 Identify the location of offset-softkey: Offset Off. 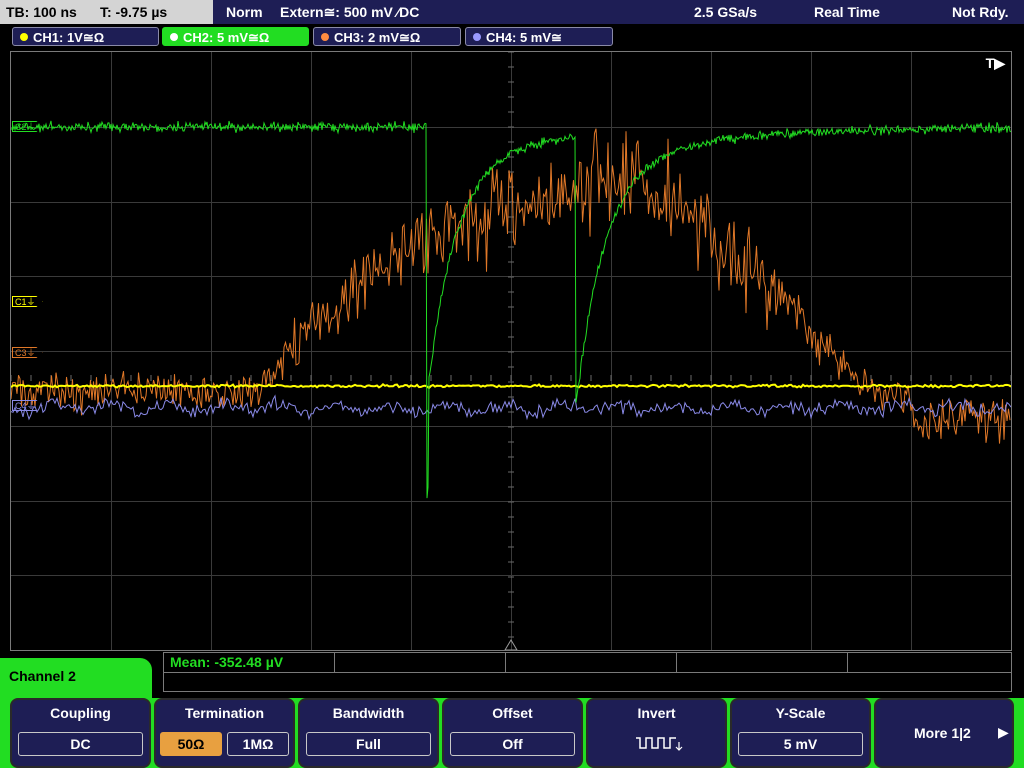
(512, 733).